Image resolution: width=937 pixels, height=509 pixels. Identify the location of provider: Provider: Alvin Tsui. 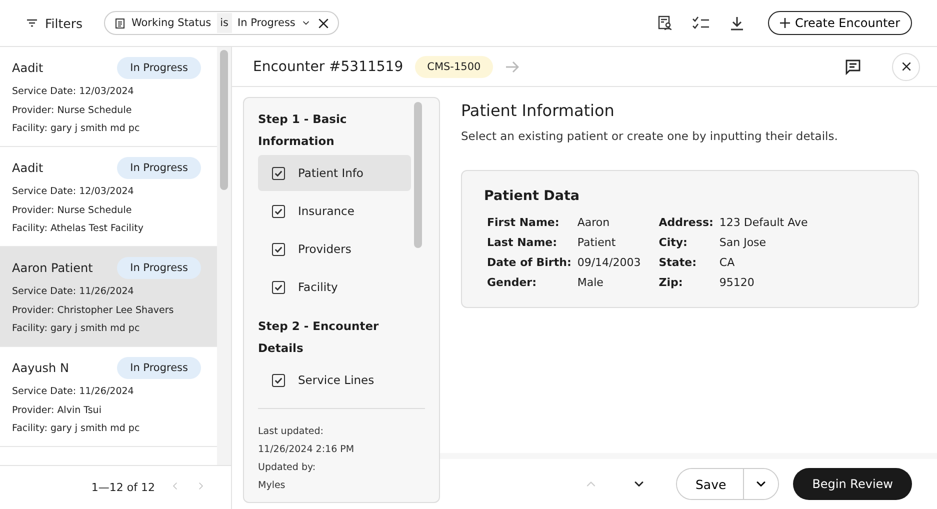
(57, 411).